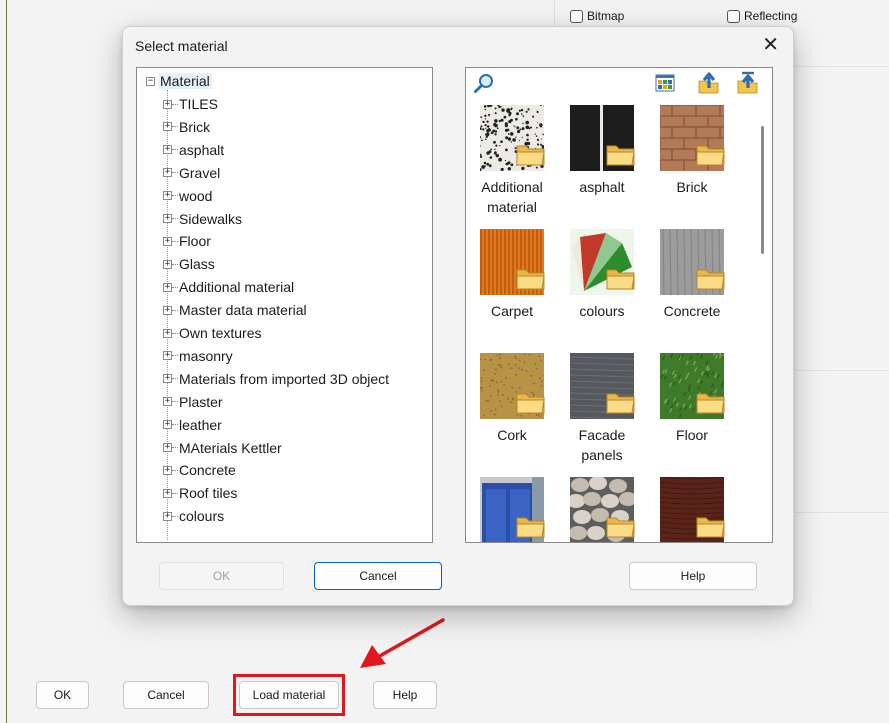 The image size is (889, 723). What do you see at coordinates (198, 104) in the screenshot?
I see `tree-item-label: TILES` at bounding box center [198, 104].